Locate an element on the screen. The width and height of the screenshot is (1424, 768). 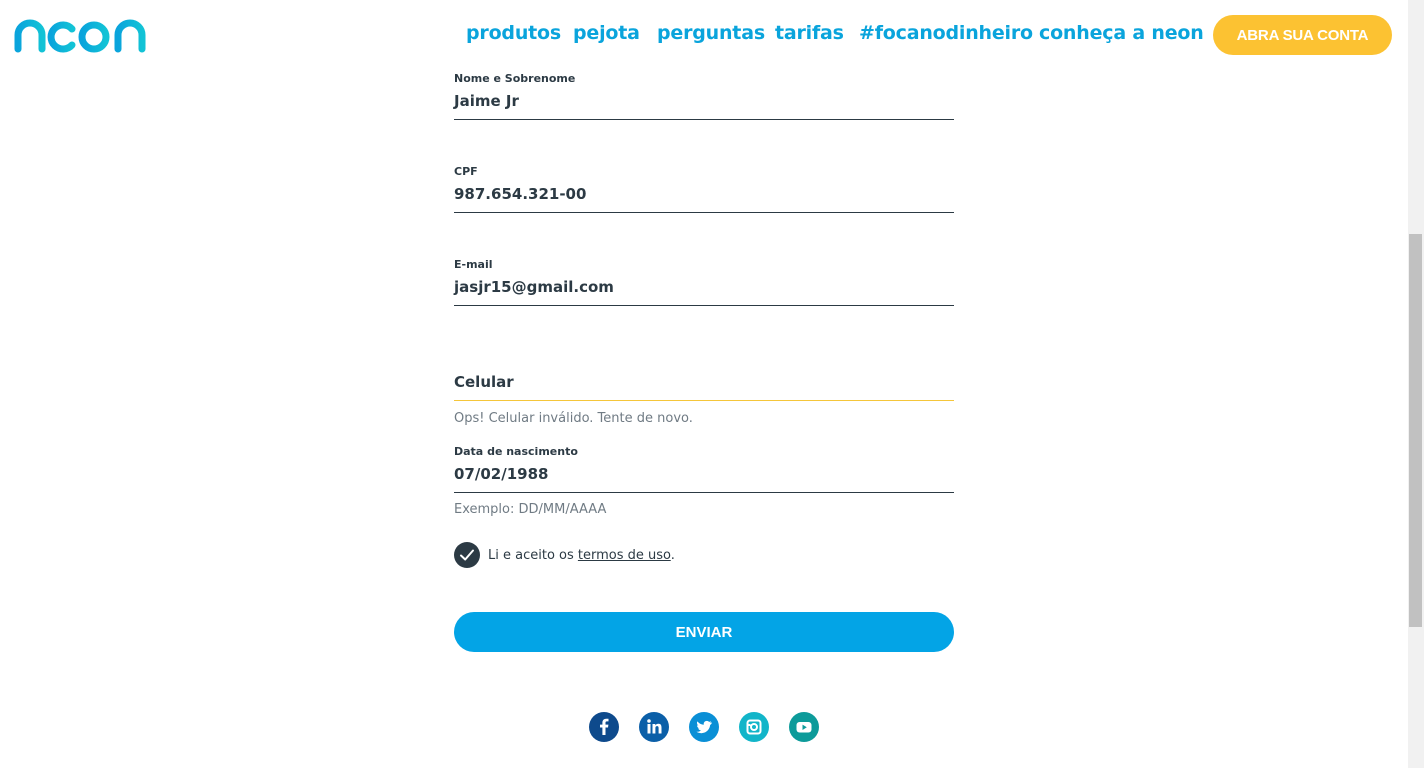
cpf-label: CPF is located at coordinates (466, 171).